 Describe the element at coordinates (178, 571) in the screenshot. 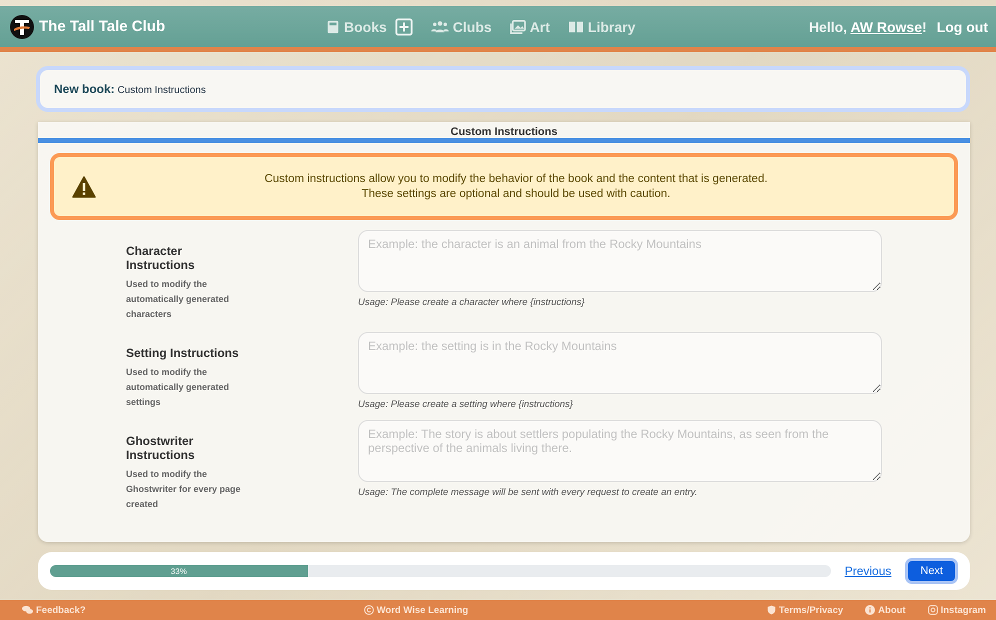

I see `progress-label: 33%` at that location.